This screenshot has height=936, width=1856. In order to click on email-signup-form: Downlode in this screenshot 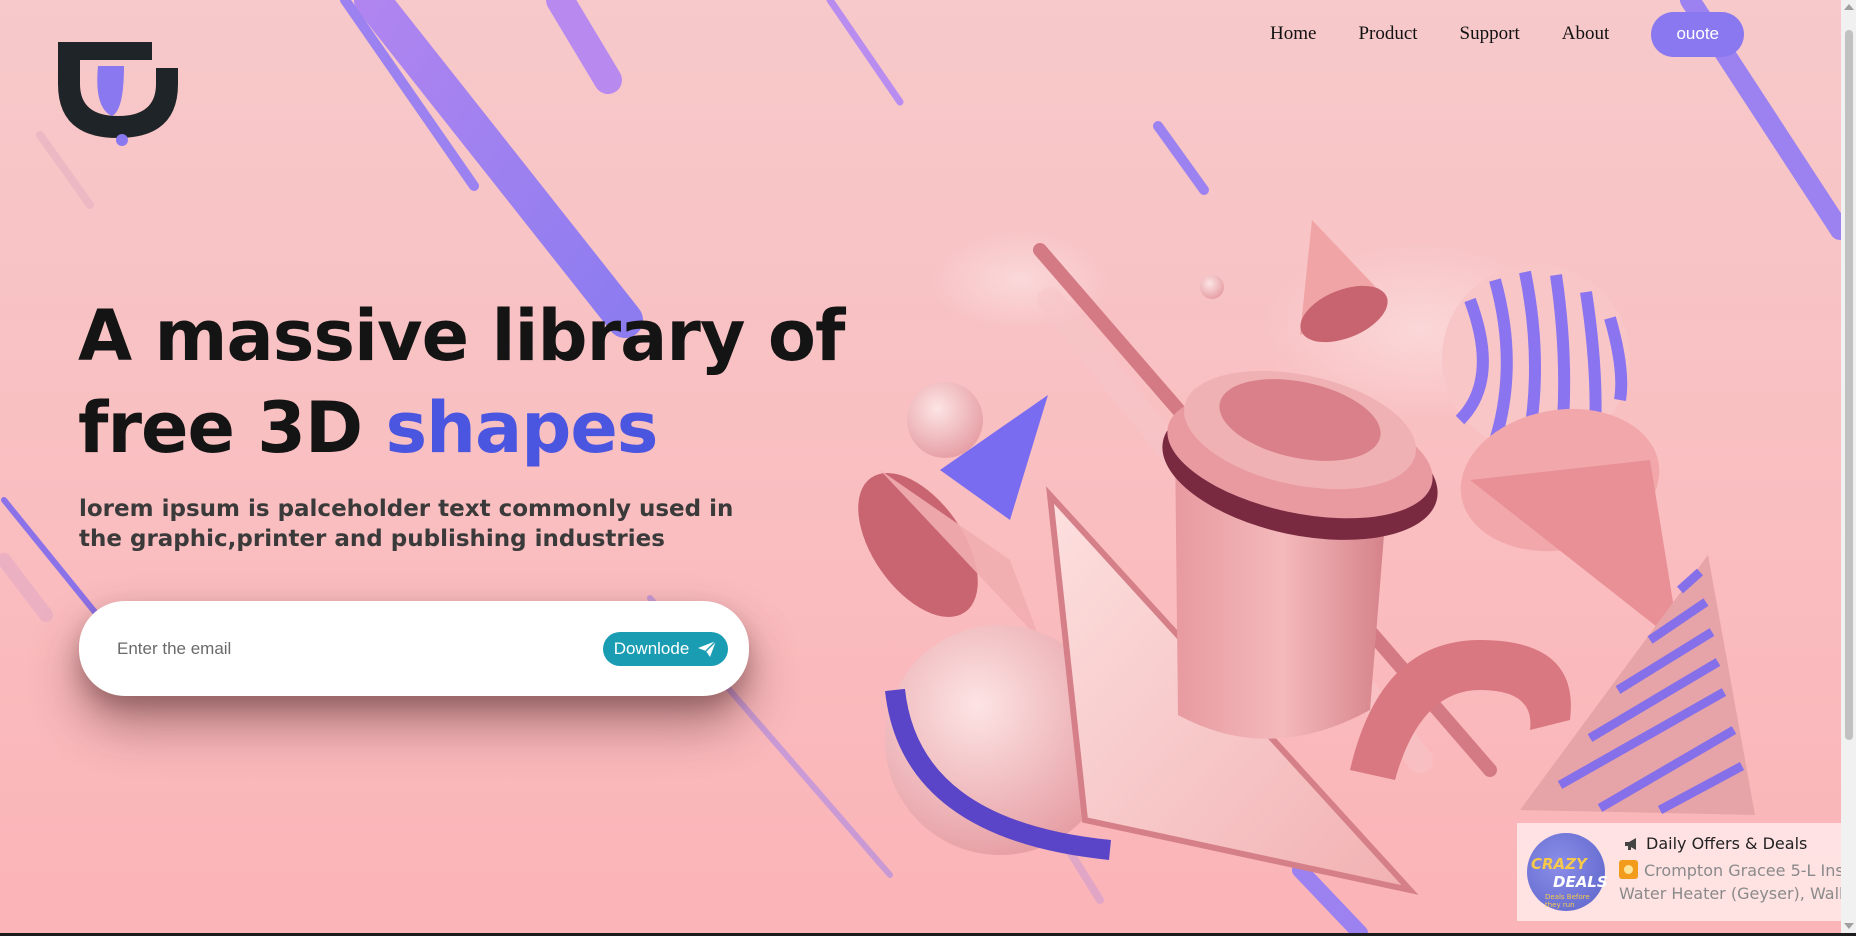, I will do `click(414, 648)`.